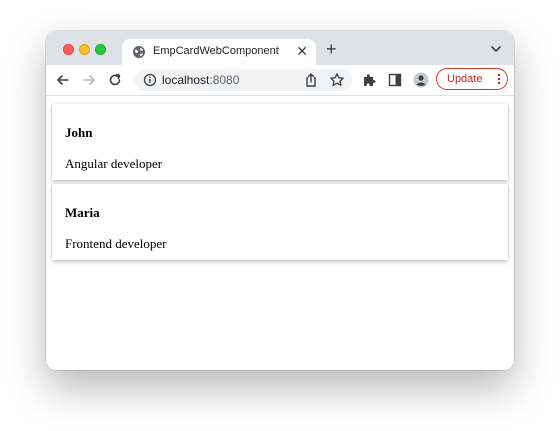 The width and height of the screenshot is (560, 431). Describe the element at coordinates (331, 49) in the screenshot. I see `plus-icon: +` at that location.